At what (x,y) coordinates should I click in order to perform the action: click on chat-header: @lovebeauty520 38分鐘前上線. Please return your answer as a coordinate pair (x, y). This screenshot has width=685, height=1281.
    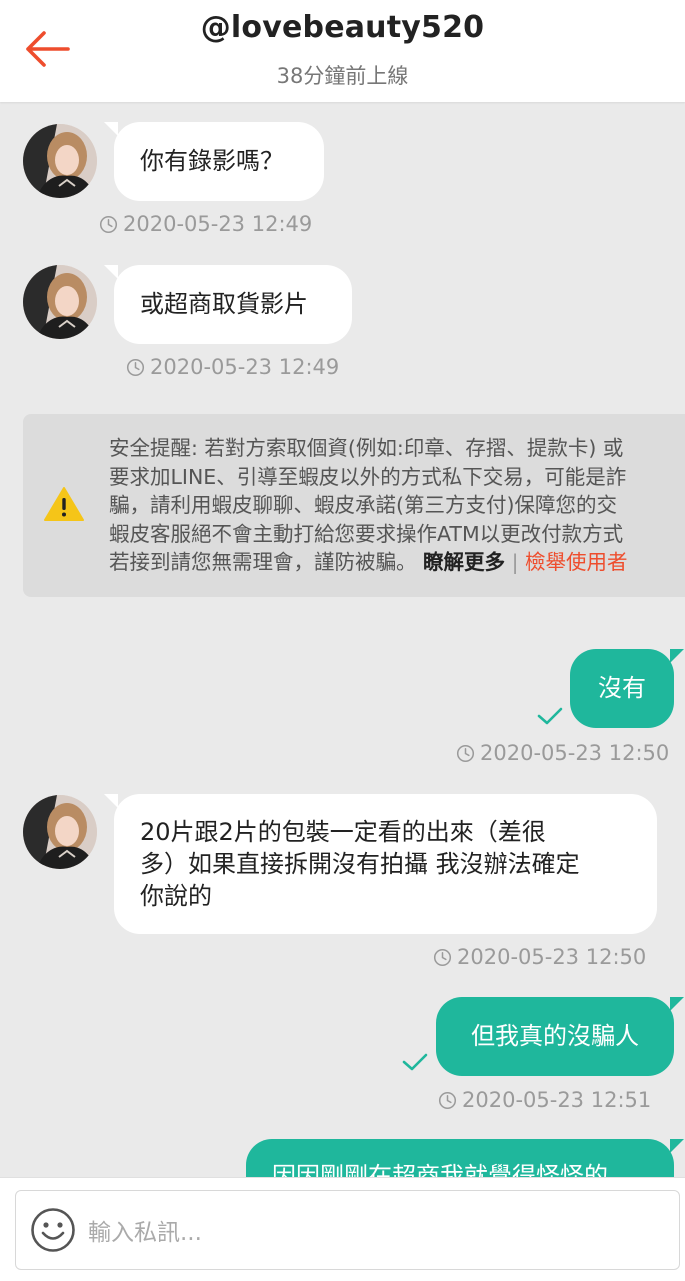
    Looking at the image, I should click on (342, 51).